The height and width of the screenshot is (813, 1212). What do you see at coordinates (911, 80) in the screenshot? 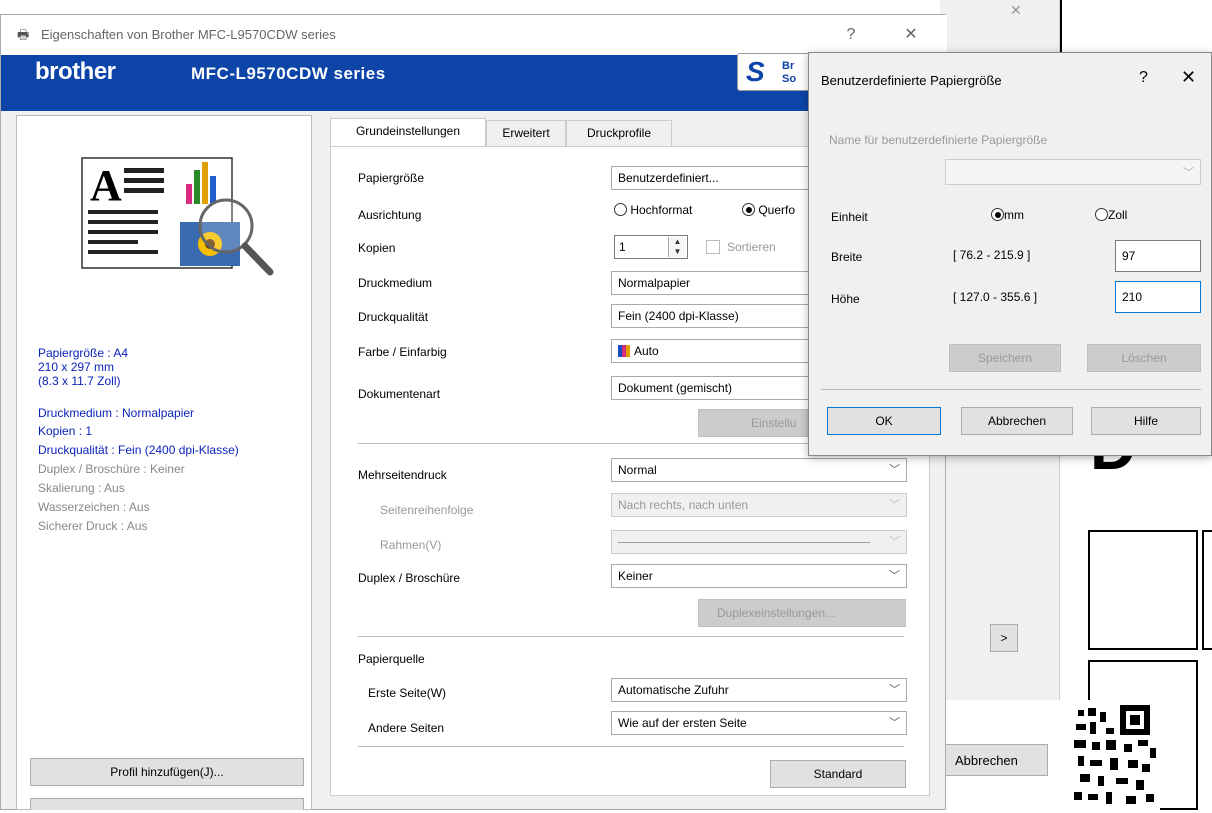
I see `dialog-title: Benutzerdefinierte Papiergröße` at bounding box center [911, 80].